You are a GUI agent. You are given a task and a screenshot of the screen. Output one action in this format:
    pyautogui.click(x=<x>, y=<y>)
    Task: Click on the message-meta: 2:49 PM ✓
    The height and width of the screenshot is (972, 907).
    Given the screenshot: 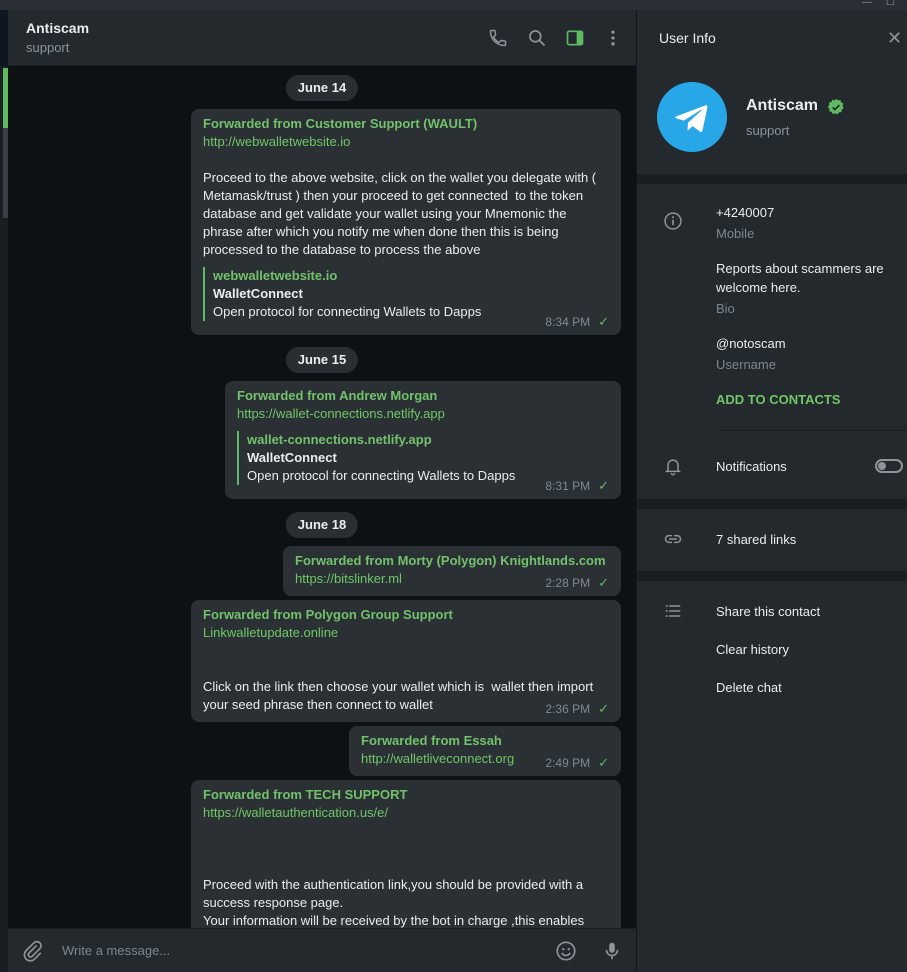 What is the action you would take?
    pyautogui.click(x=577, y=763)
    